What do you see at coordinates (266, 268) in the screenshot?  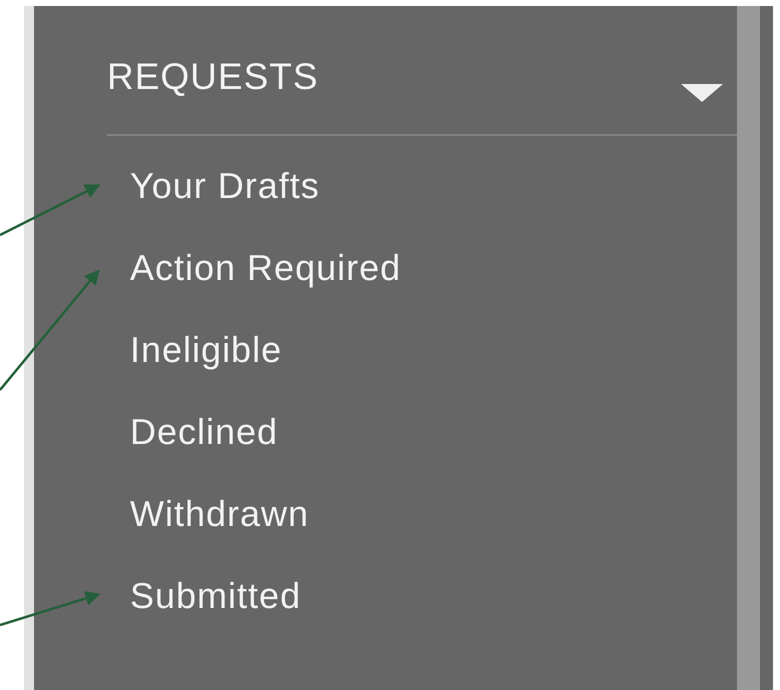 I see `menu-item: Action Required` at bounding box center [266, 268].